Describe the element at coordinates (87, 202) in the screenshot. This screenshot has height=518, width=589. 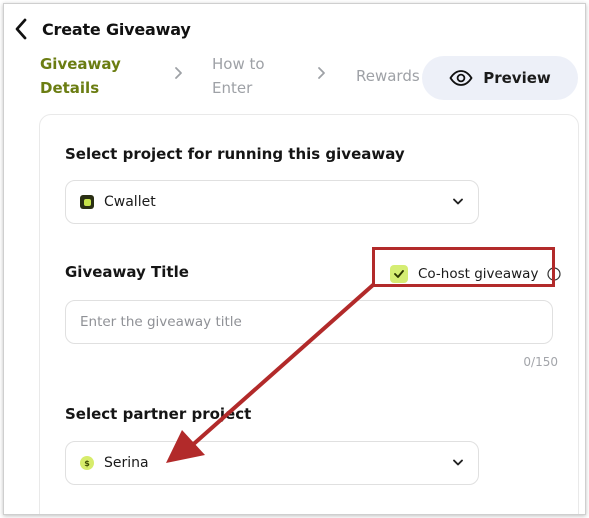
I see `cwallet-logo-icon` at that location.